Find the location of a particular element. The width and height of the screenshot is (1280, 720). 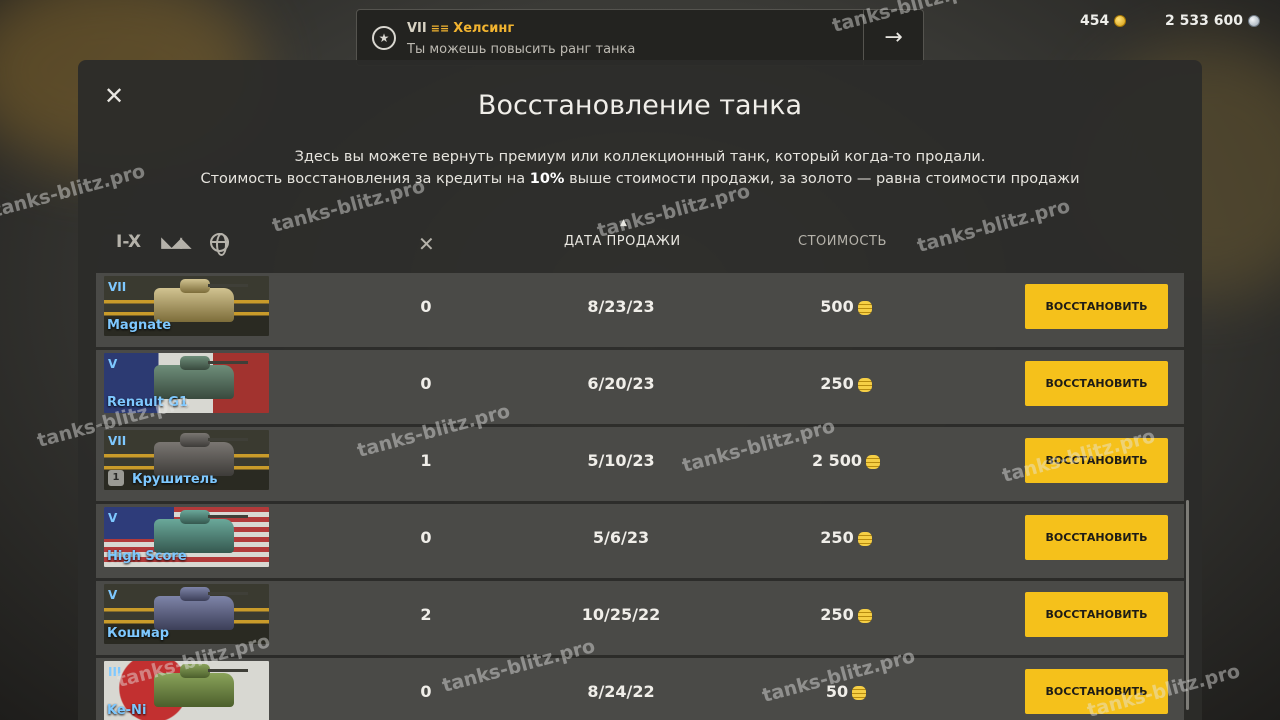

restore-cost: 2 500 is located at coordinates (846, 460).